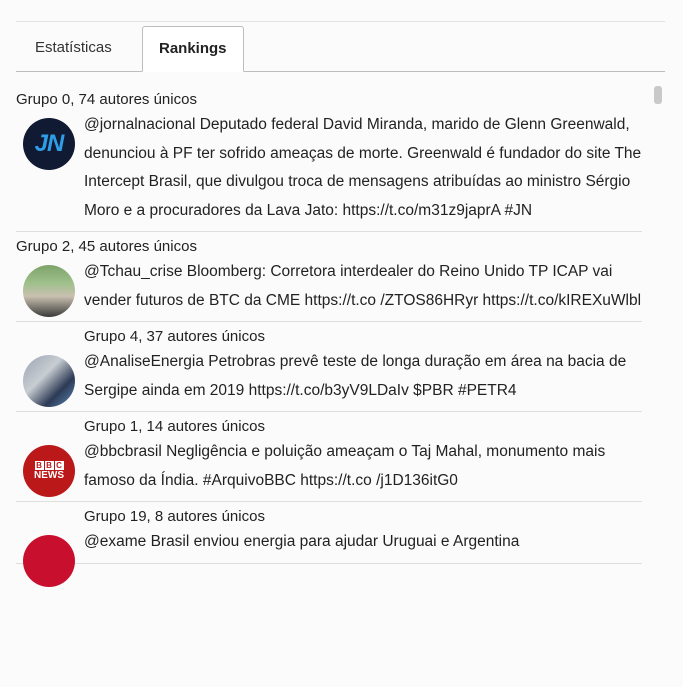  What do you see at coordinates (340, 21) in the screenshot?
I see `top-divider` at bounding box center [340, 21].